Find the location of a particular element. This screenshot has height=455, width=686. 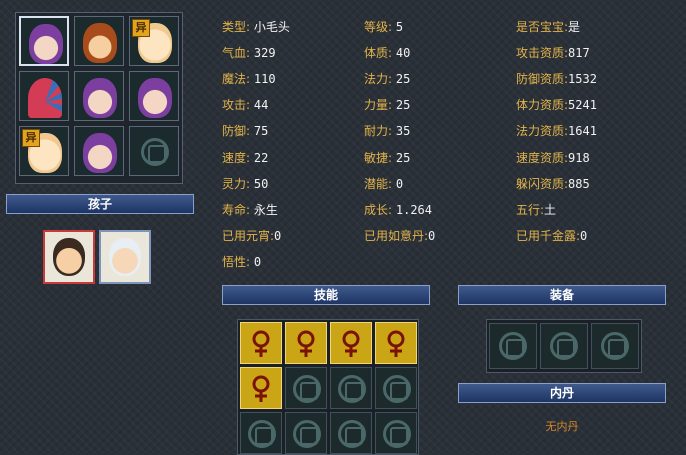

child-avatar-boy is located at coordinates (69, 257).